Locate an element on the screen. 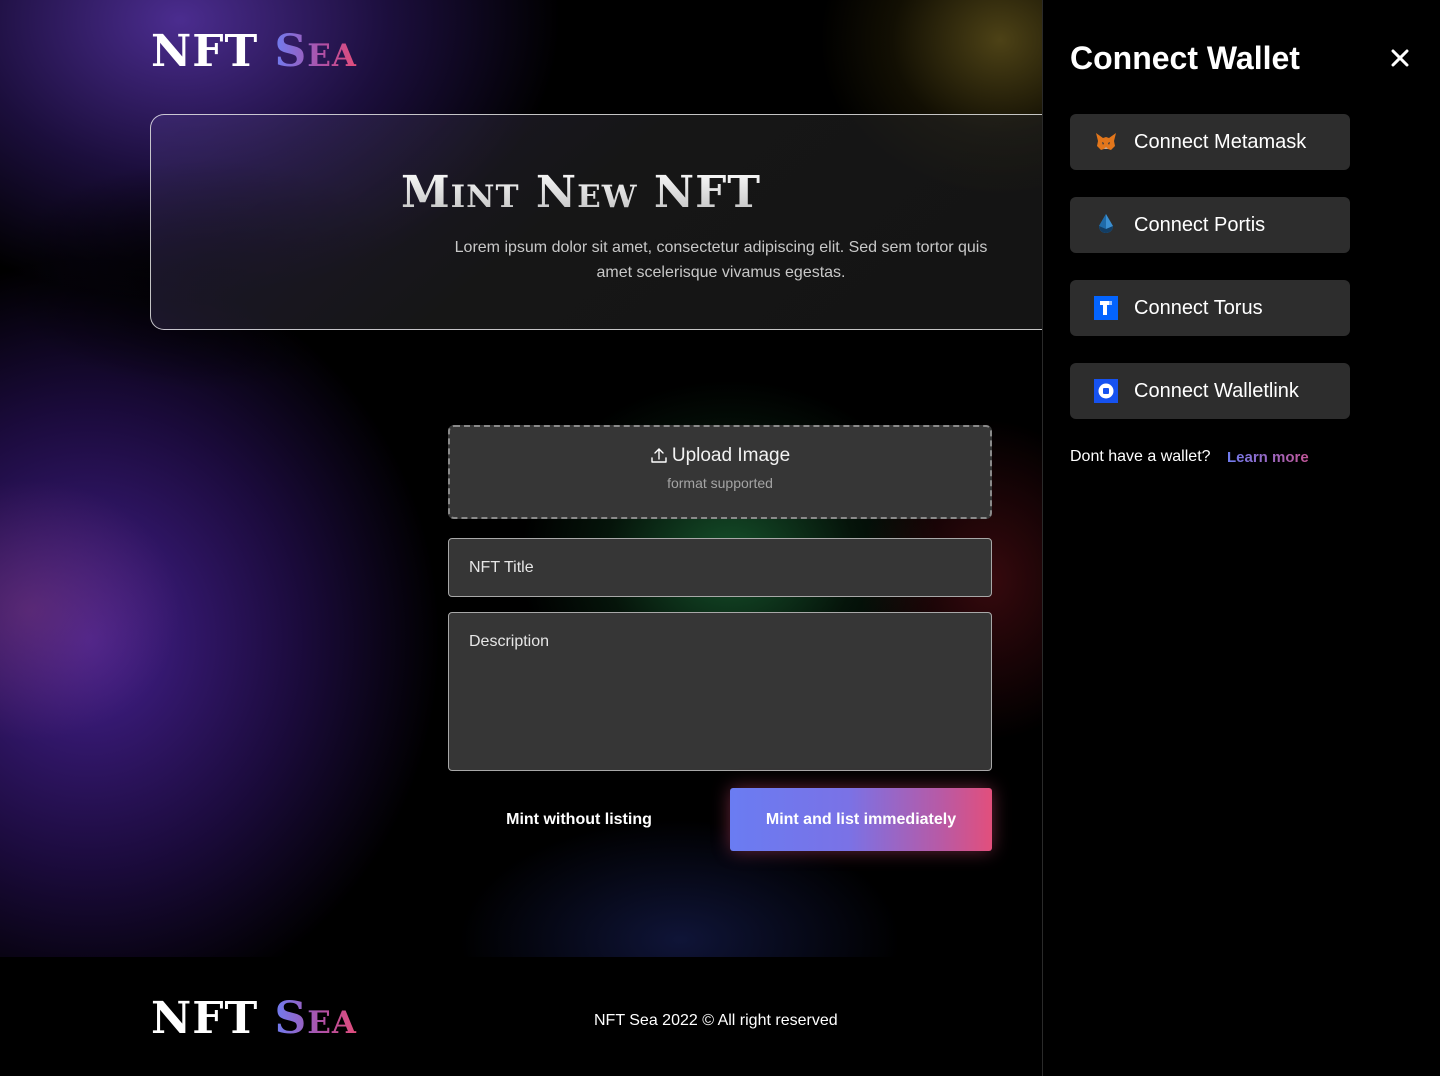  footer-copyright: NFT Sea 2022 © All right reserved is located at coordinates (716, 1020).